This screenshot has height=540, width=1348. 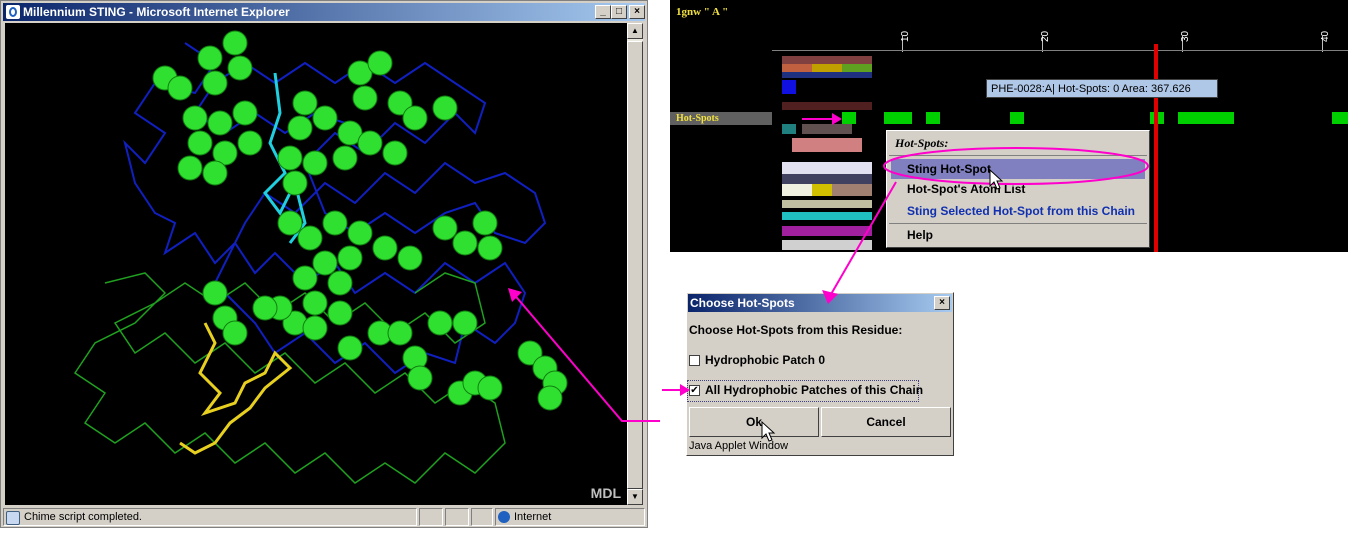 What do you see at coordinates (863, 239) in the screenshot?
I see `menu-to-dialog-arrow` at bounding box center [863, 239].